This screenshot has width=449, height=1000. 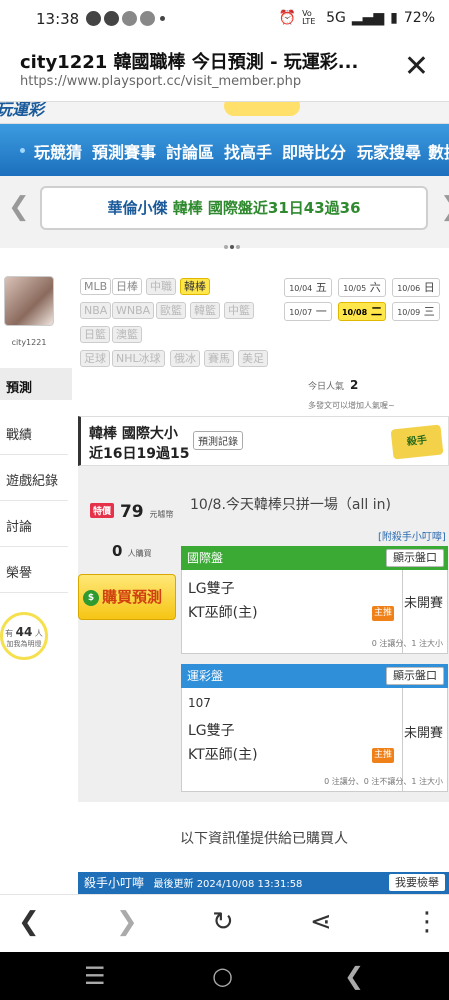 What do you see at coordinates (24, 644) in the screenshot?
I see `lamp-text: 加我為明燈` at bounding box center [24, 644].